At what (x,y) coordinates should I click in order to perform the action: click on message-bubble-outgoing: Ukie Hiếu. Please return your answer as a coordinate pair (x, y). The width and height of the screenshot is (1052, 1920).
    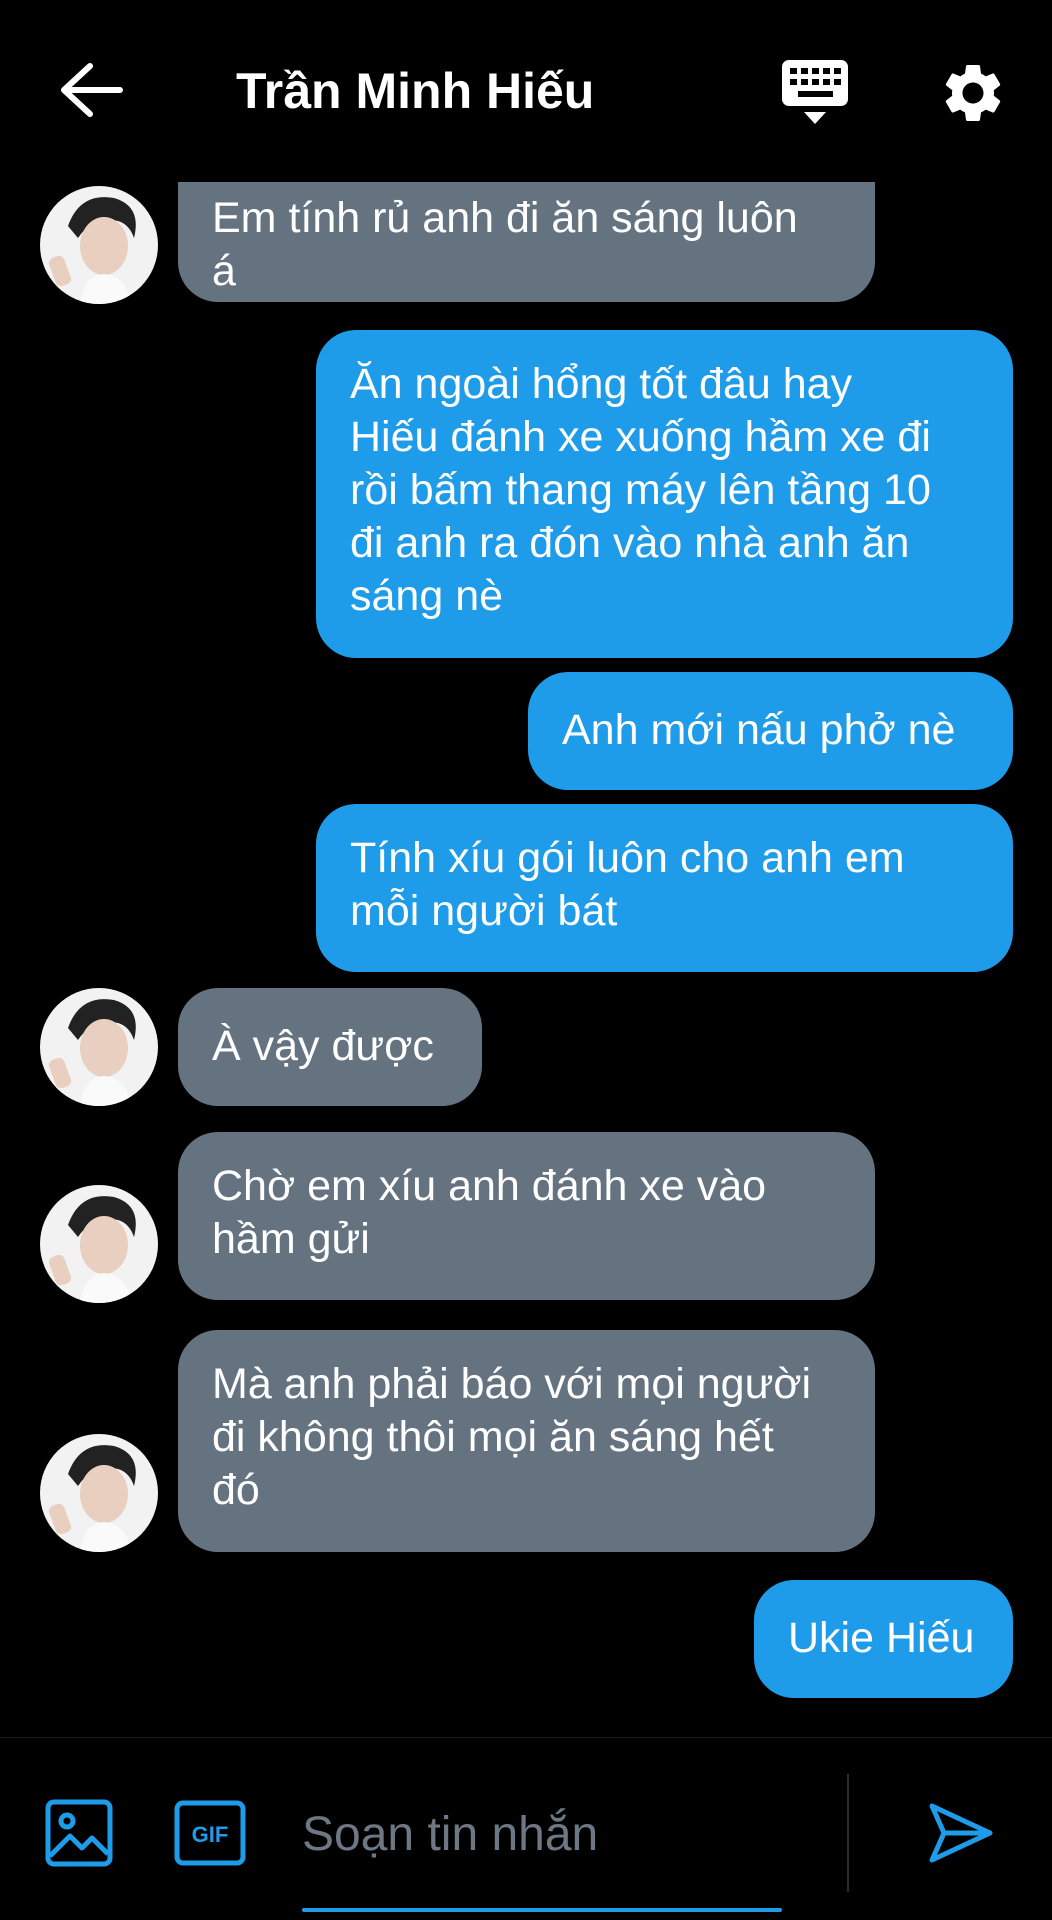
    Looking at the image, I should click on (883, 1639).